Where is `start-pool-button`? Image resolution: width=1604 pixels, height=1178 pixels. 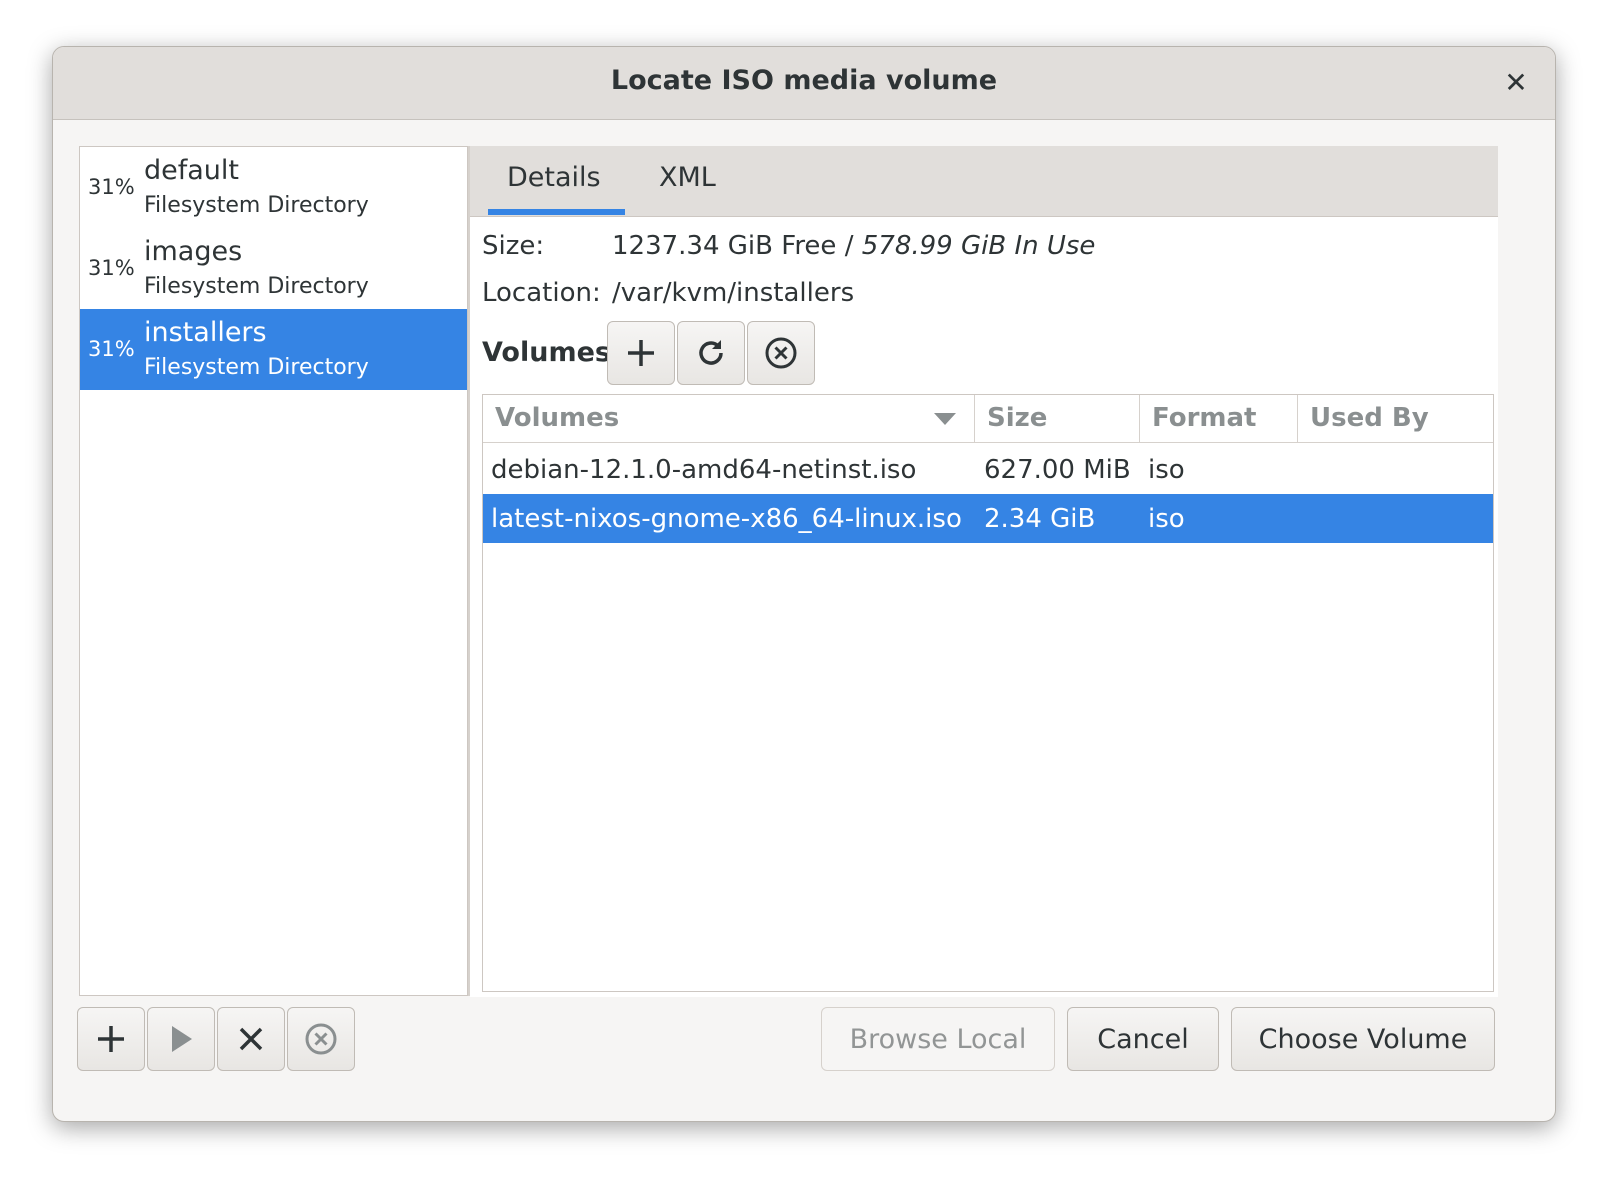 start-pool-button is located at coordinates (181, 1039).